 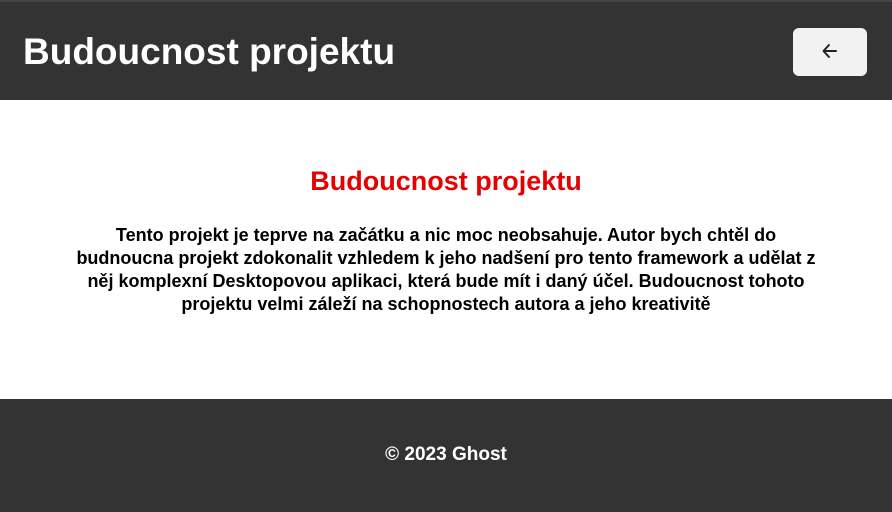 I want to click on copyright-text: © 2023 Ghost, so click(x=446, y=454).